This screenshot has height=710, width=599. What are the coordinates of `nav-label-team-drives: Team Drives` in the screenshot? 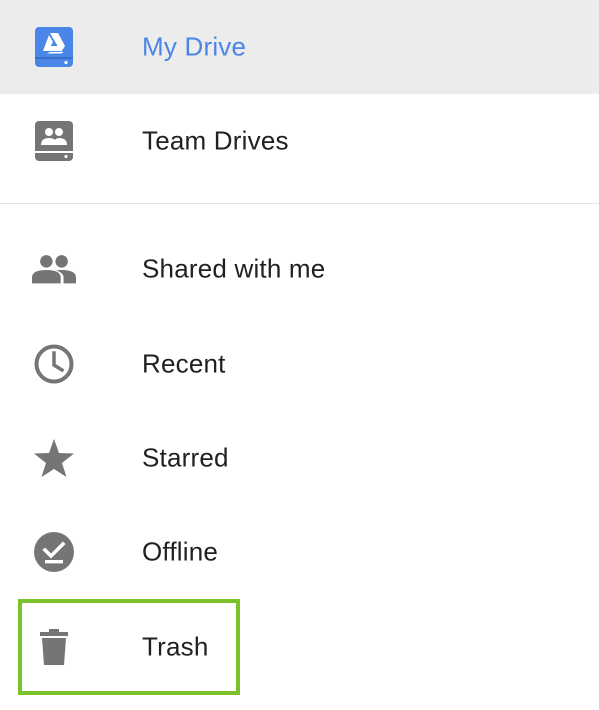 It's located at (215, 140).